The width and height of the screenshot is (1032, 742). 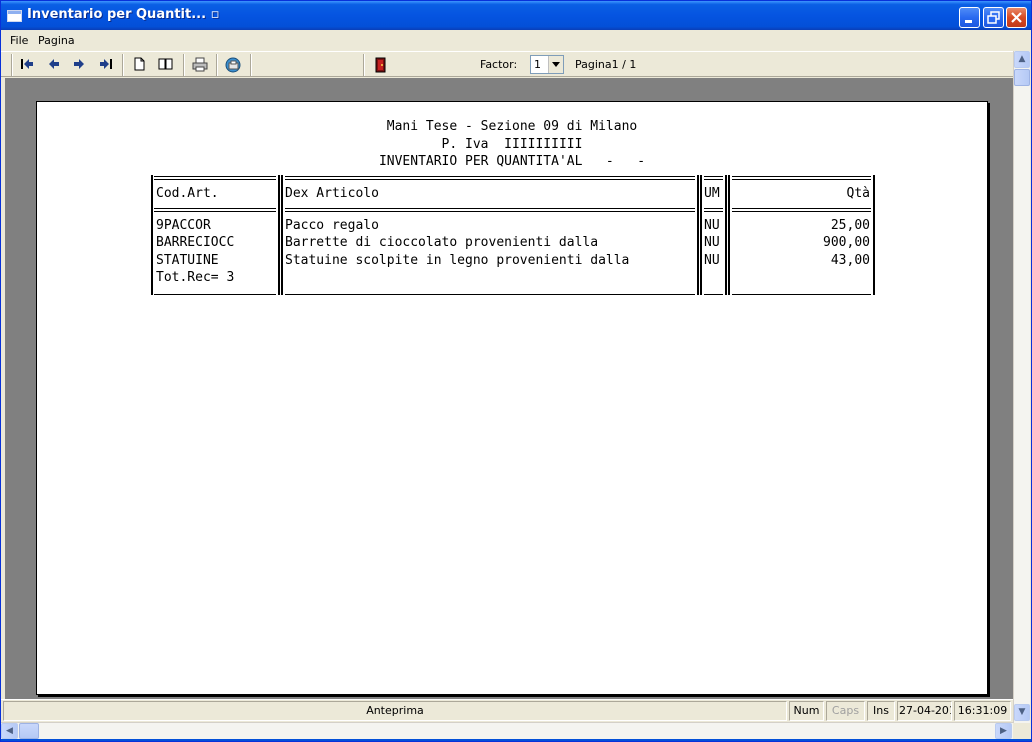 What do you see at coordinates (606, 64) in the screenshot?
I see `page-indicator: Pagina1 / 1` at bounding box center [606, 64].